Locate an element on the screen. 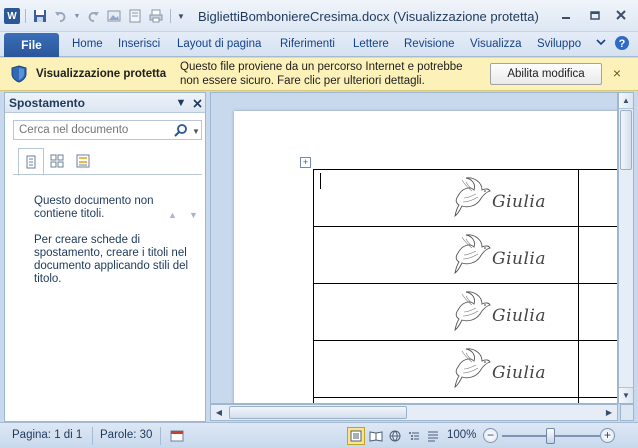 The height and width of the screenshot is (448, 638). search-options-icon: ▼ is located at coordinates (196, 131).